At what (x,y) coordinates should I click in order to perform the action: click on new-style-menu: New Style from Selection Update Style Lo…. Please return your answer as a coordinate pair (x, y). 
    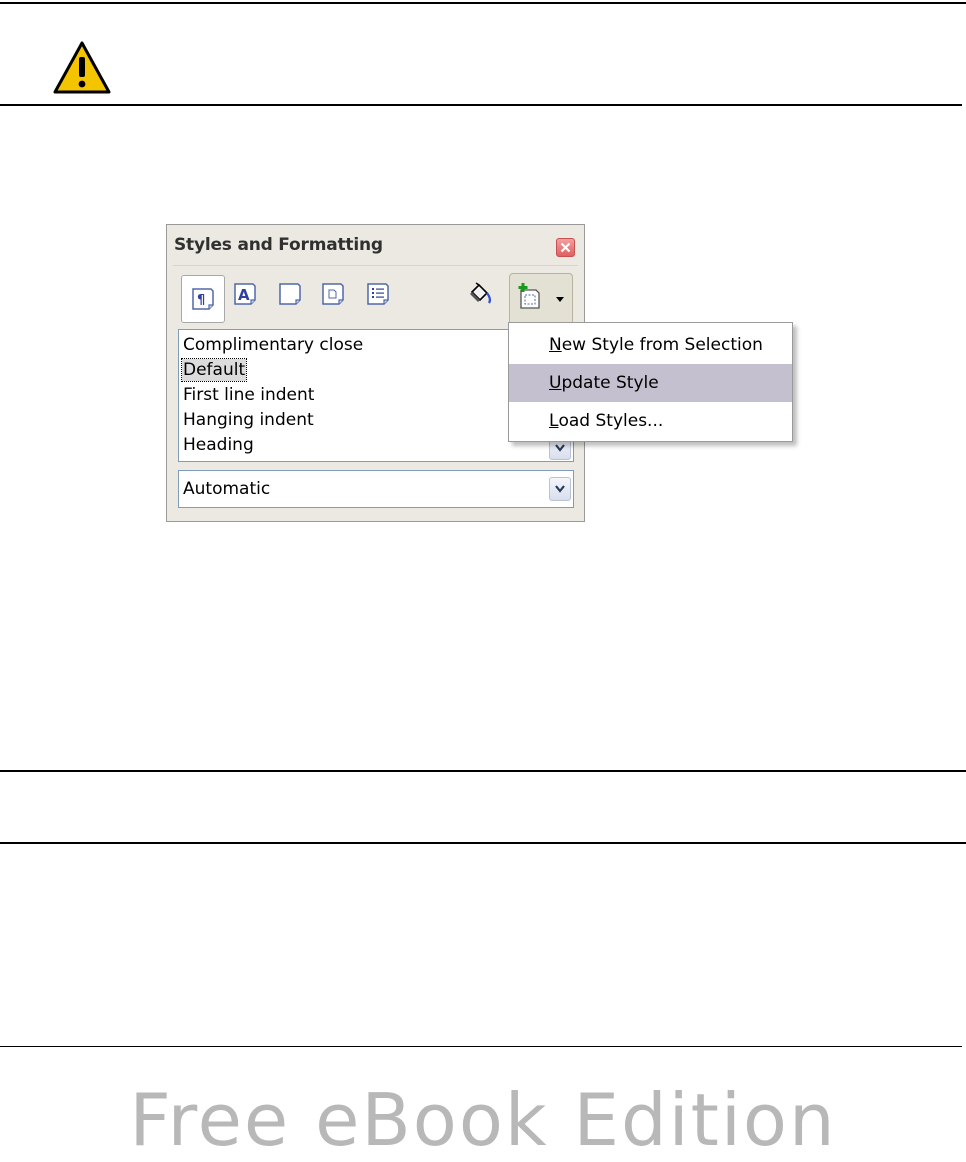
    Looking at the image, I should click on (650, 382).